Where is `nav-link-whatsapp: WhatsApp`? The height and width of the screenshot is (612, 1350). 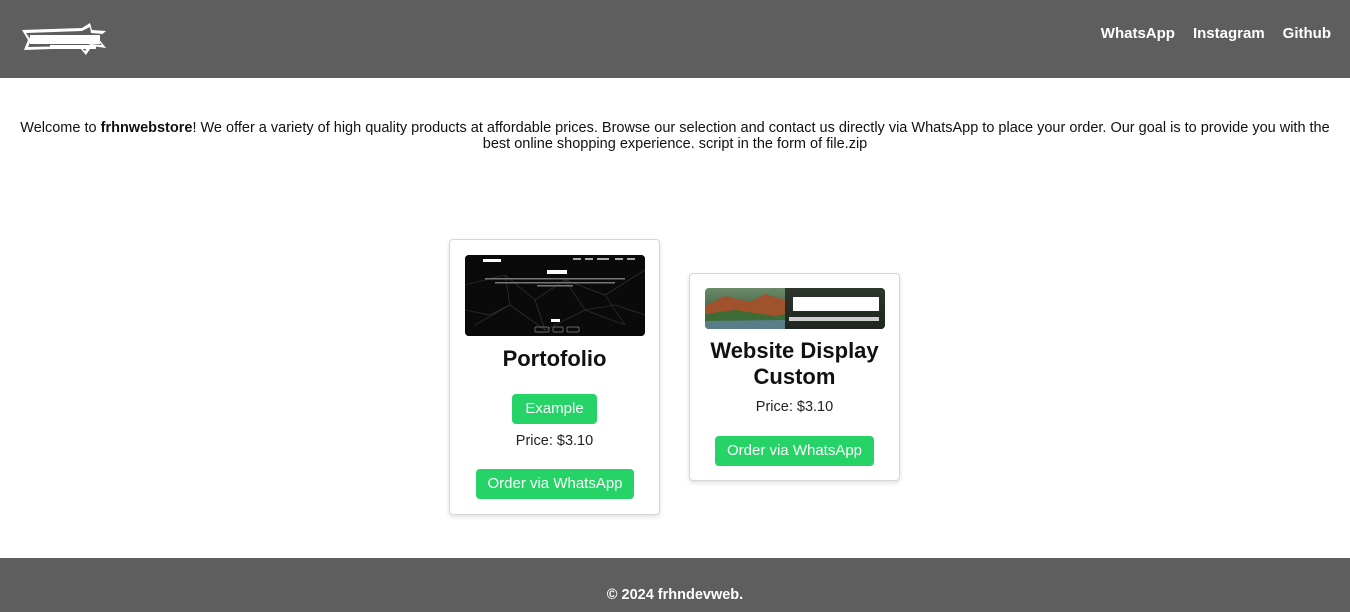 nav-link-whatsapp: WhatsApp is located at coordinates (1138, 33).